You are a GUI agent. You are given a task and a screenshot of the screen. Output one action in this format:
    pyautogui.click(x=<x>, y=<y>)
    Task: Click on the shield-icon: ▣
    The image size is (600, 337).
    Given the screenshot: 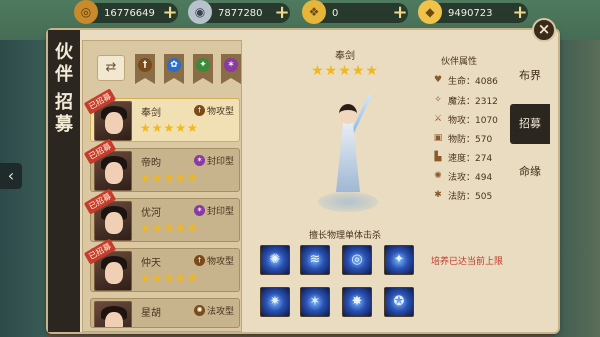 What is the action you would take?
    pyautogui.click(x=438, y=138)
    